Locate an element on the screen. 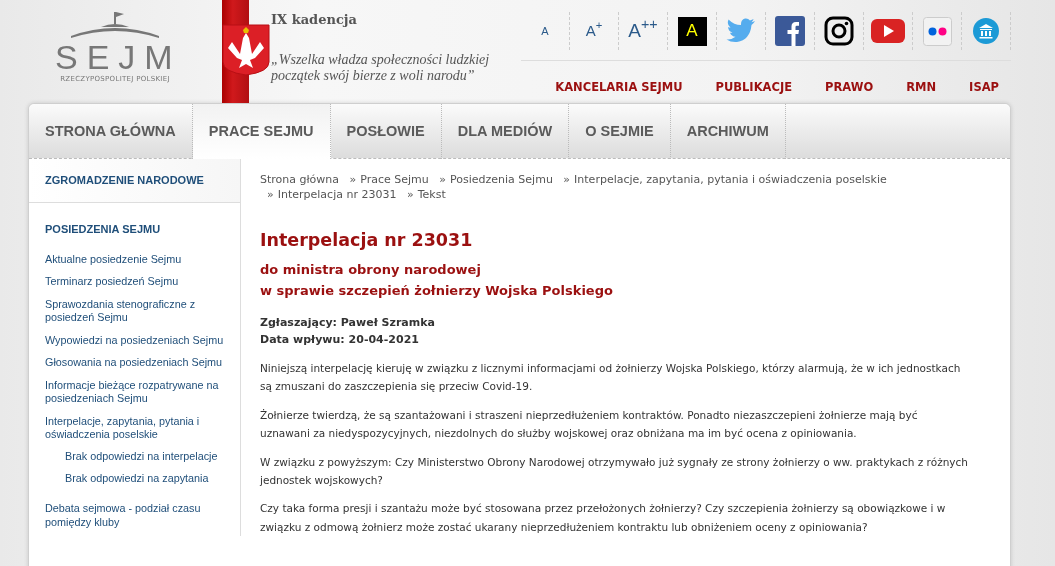 The image size is (1055, 566). top-link: ISAP is located at coordinates (984, 88).